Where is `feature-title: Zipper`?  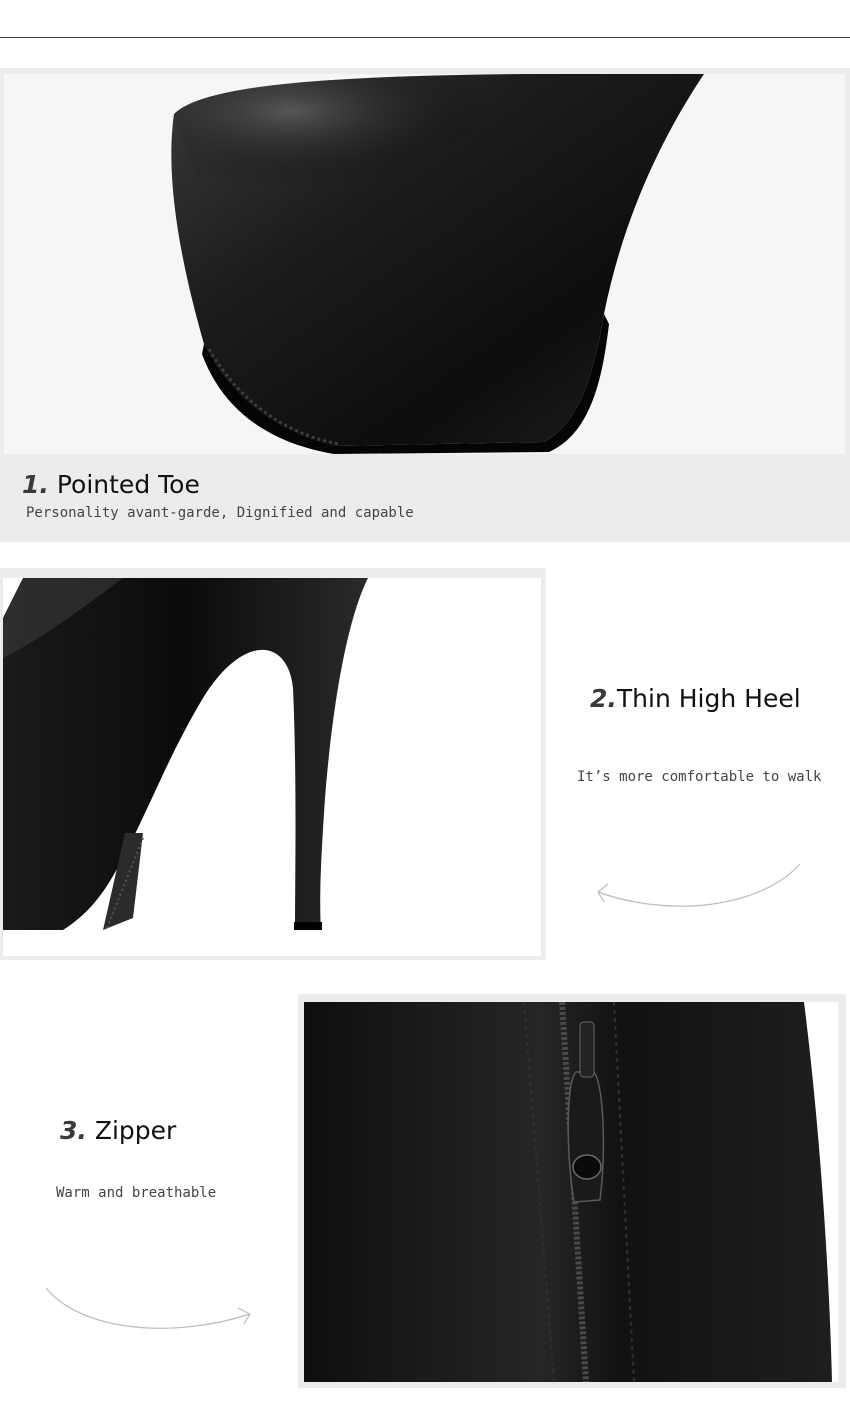 feature-title: Zipper is located at coordinates (135, 1130).